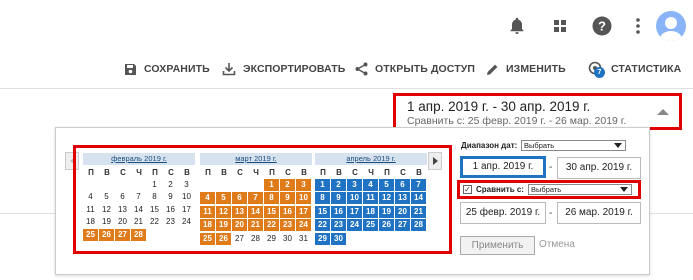 The height and width of the screenshot is (280, 693). What do you see at coordinates (557, 244) in the screenshot?
I see `cancel-link: Отмена` at bounding box center [557, 244].